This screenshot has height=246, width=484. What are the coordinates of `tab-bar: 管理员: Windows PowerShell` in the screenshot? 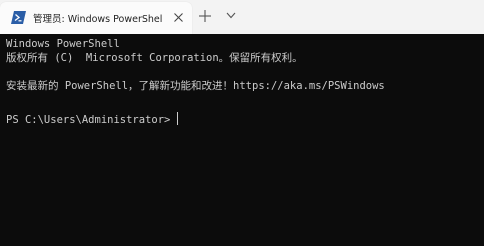 It's located at (242, 17).